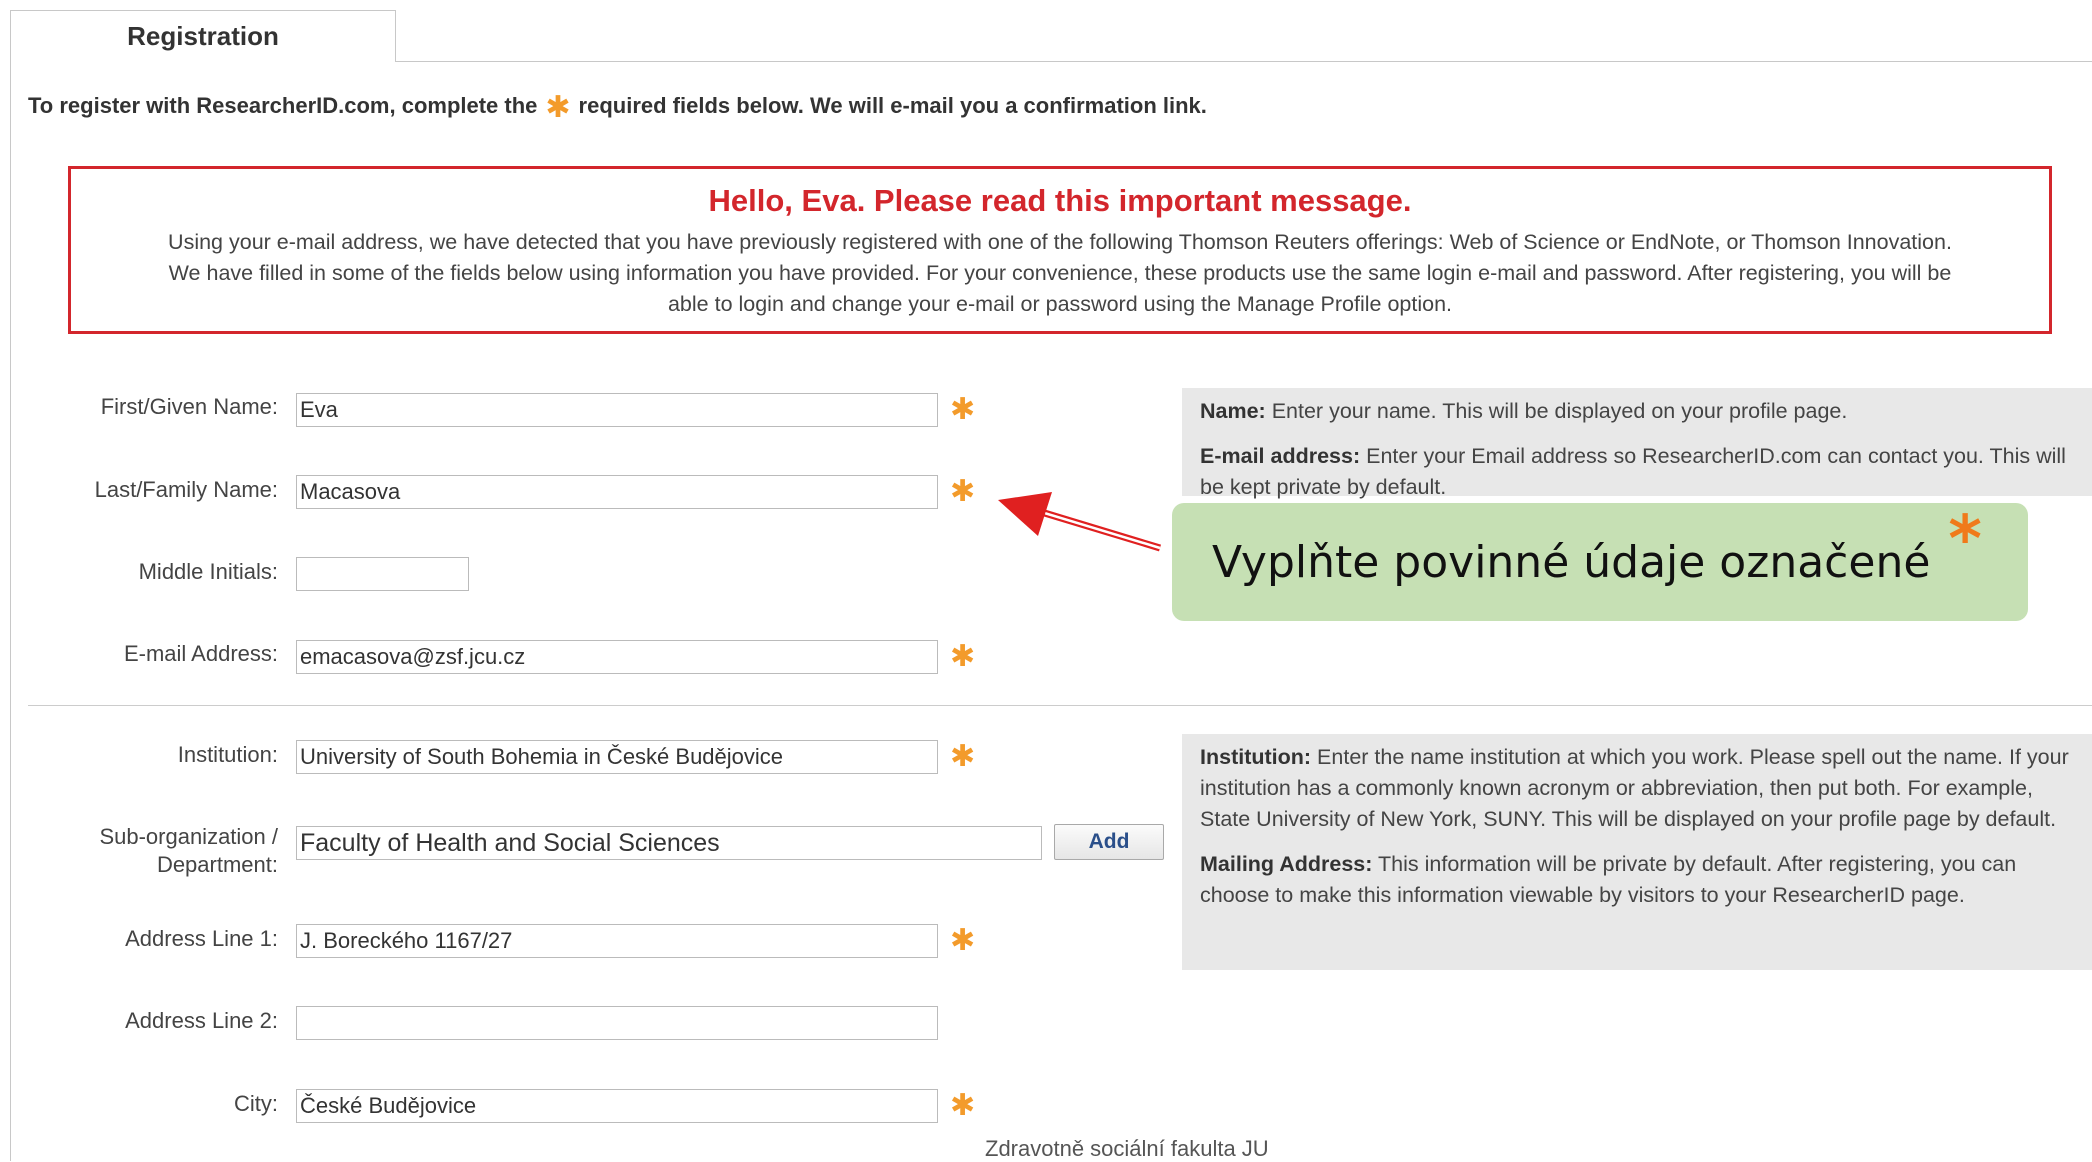  Describe the element at coordinates (1965, 540) in the screenshot. I see `callout-star-icon: *` at that location.